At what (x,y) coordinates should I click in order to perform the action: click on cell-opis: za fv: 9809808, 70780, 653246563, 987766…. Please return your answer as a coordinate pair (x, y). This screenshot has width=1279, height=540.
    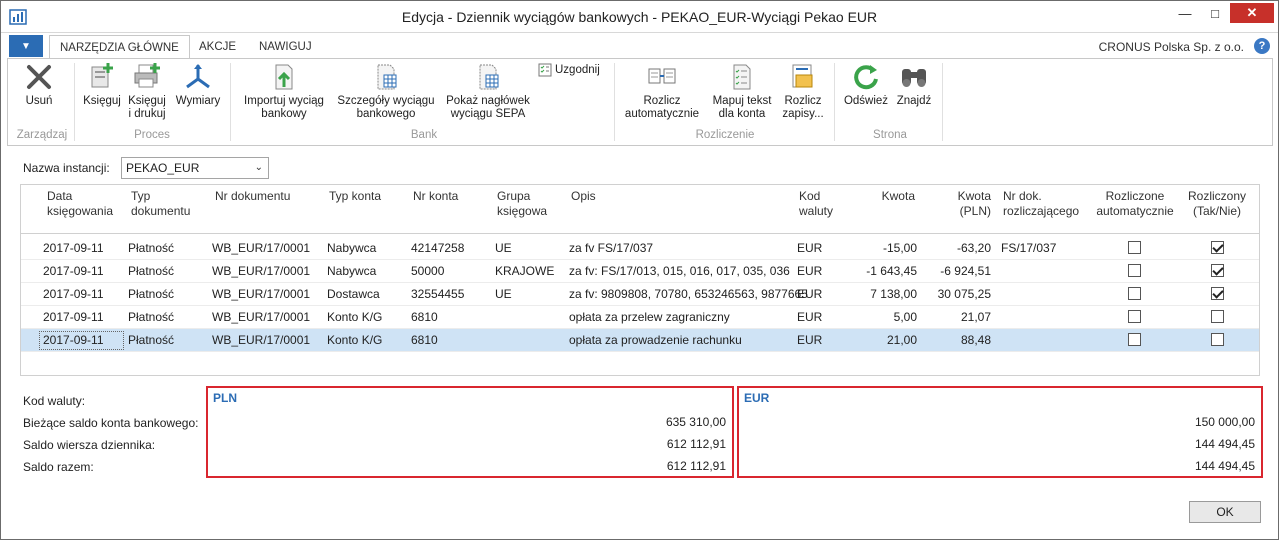
    Looking at the image, I should click on (688, 294).